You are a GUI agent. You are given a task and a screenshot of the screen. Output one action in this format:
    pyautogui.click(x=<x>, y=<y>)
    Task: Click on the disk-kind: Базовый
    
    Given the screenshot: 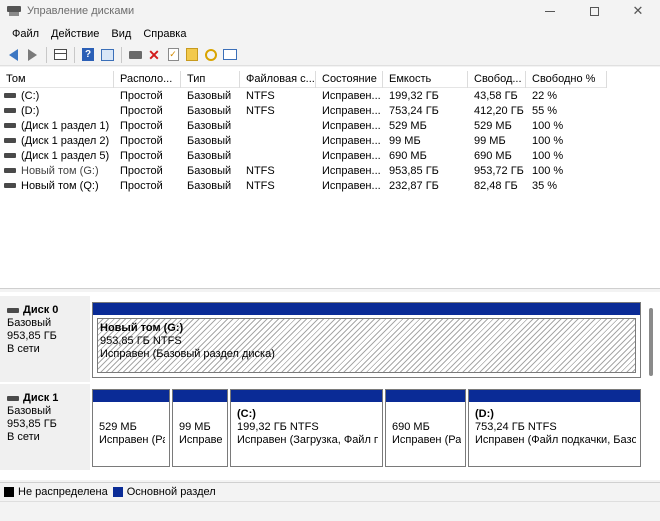 What is the action you would take?
    pyautogui.click(x=29, y=411)
    